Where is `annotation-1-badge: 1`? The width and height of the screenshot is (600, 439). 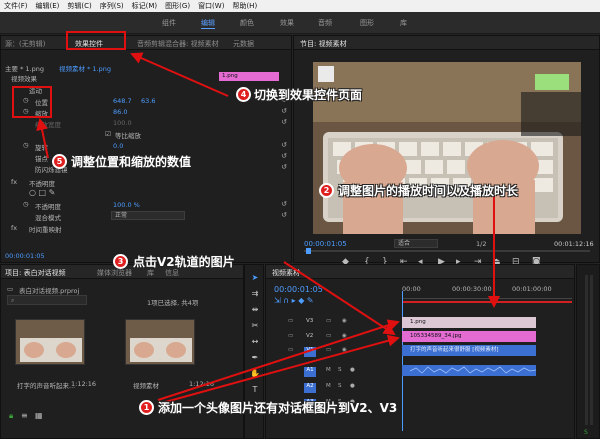 annotation-1-badge: 1 is located at coordinates (146, 407).